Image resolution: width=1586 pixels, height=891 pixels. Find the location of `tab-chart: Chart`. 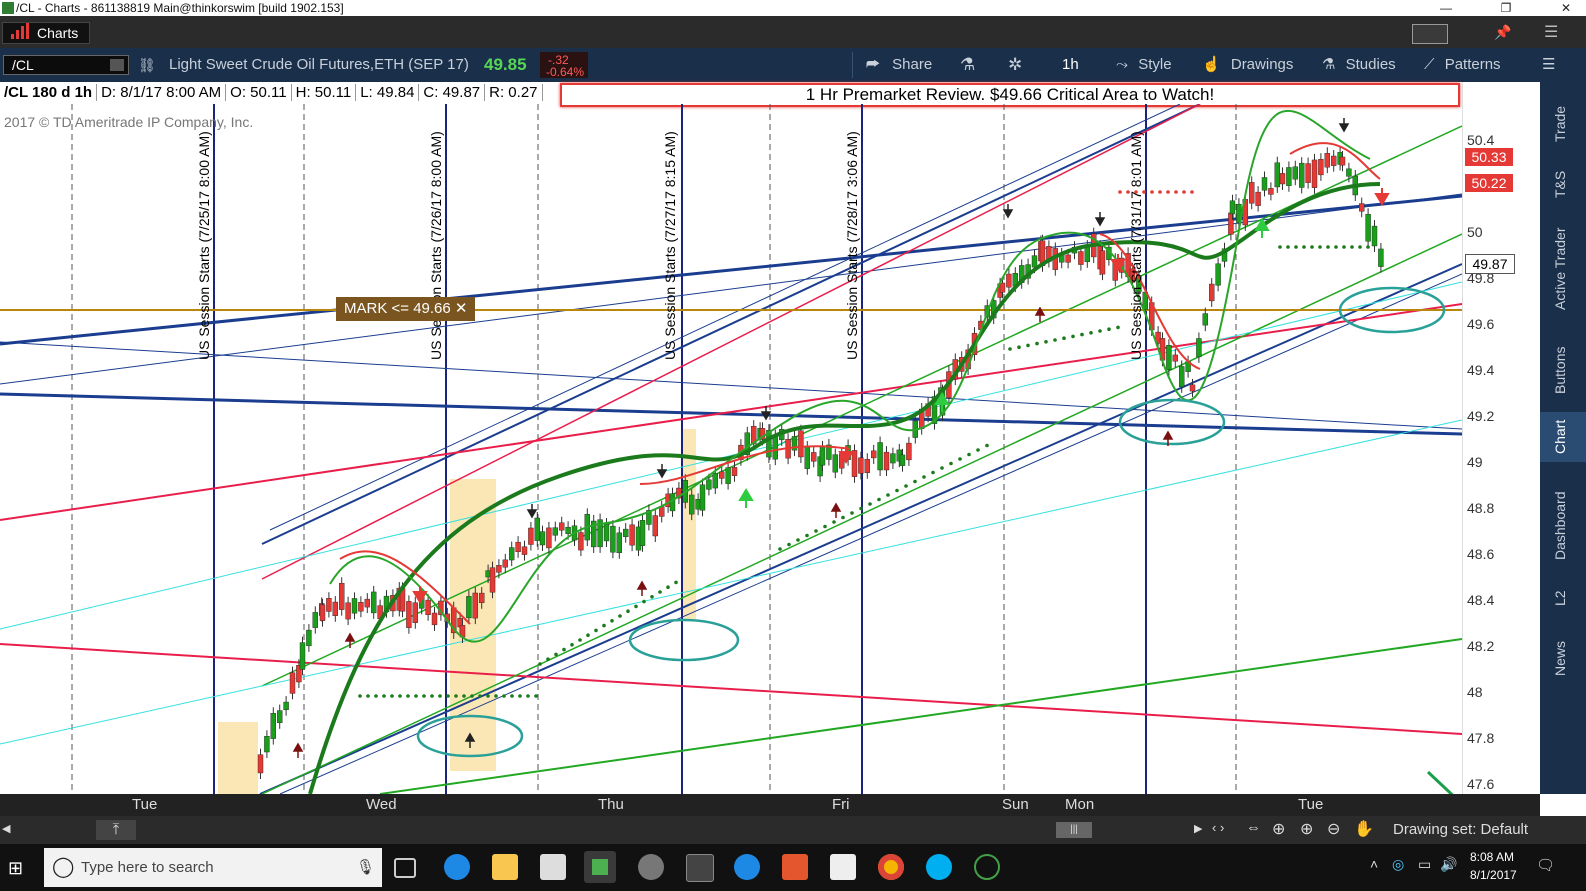

tab-chart: Chart is located at coordinates (1563, 437).